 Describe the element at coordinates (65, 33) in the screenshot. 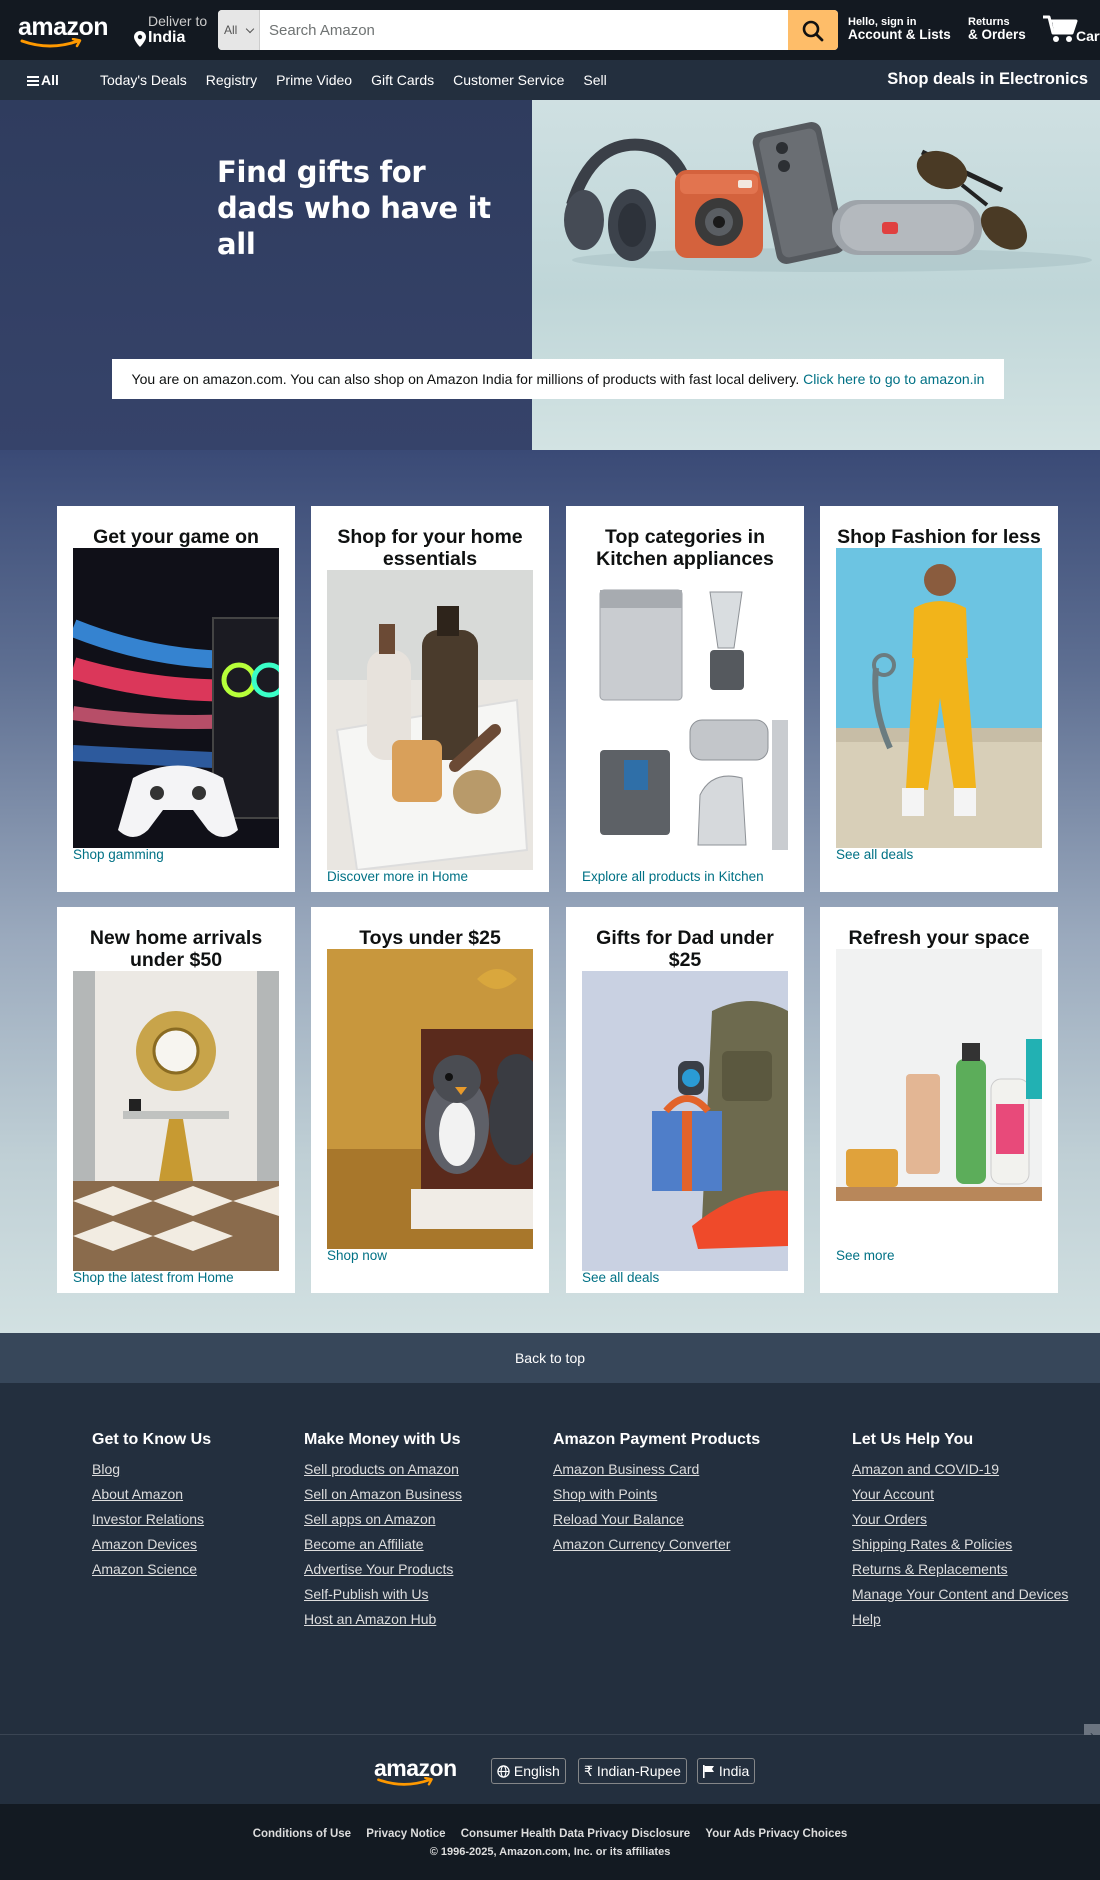

I see `amazon-logo: amazon` at that location.